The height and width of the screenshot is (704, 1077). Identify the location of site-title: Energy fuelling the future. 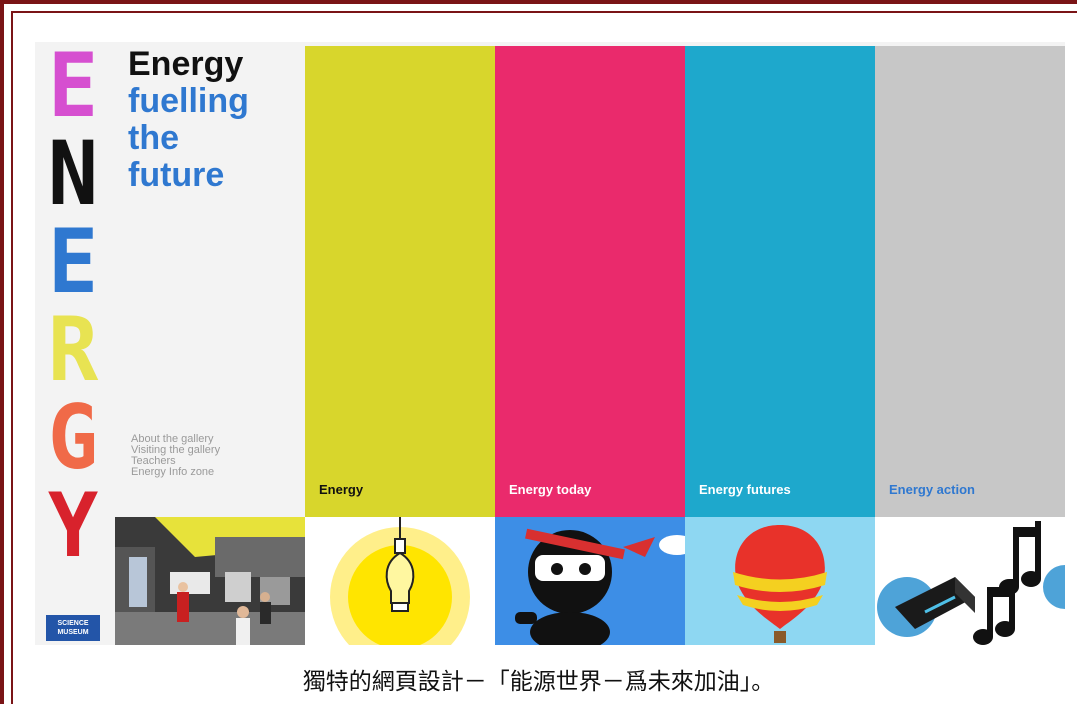
(188, 120).